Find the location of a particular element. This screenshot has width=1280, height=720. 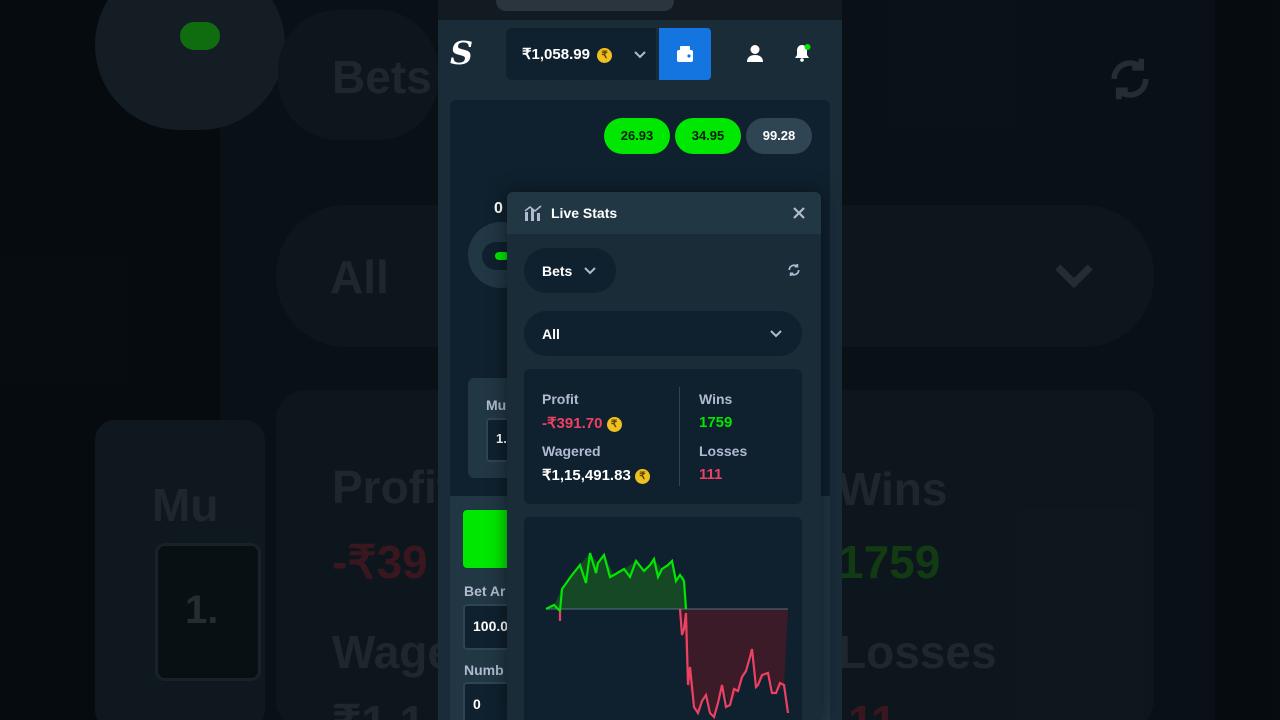

losses-label: Losses is located at coordinates (723, 451).